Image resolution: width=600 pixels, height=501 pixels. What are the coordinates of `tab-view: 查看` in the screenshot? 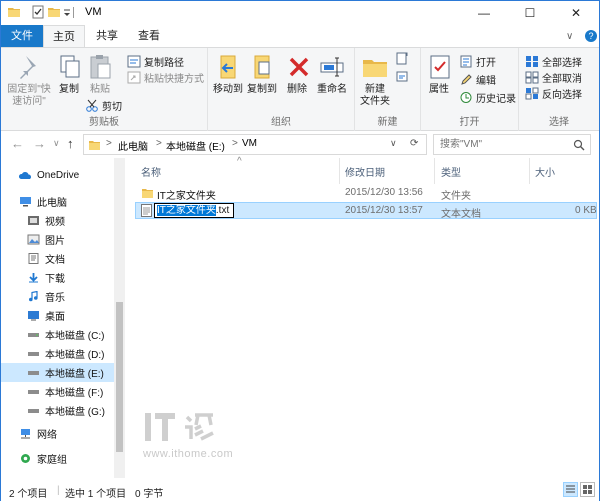 It's located at (149, 36).